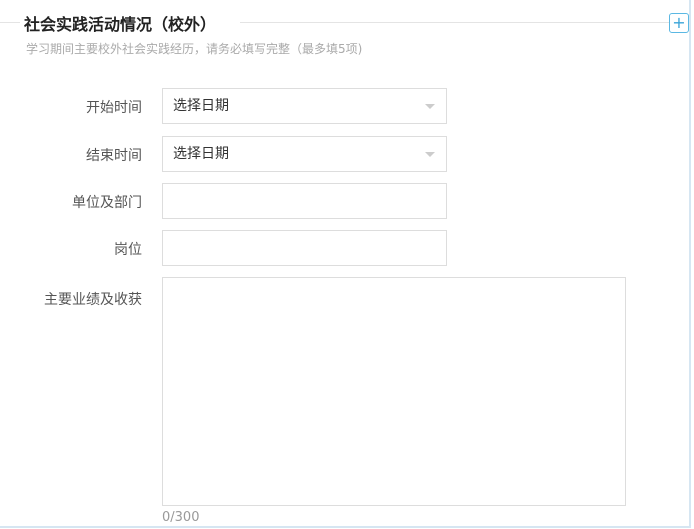 This screenshot has height=529, width=694. I want to click on position-input, so click(304, 248).